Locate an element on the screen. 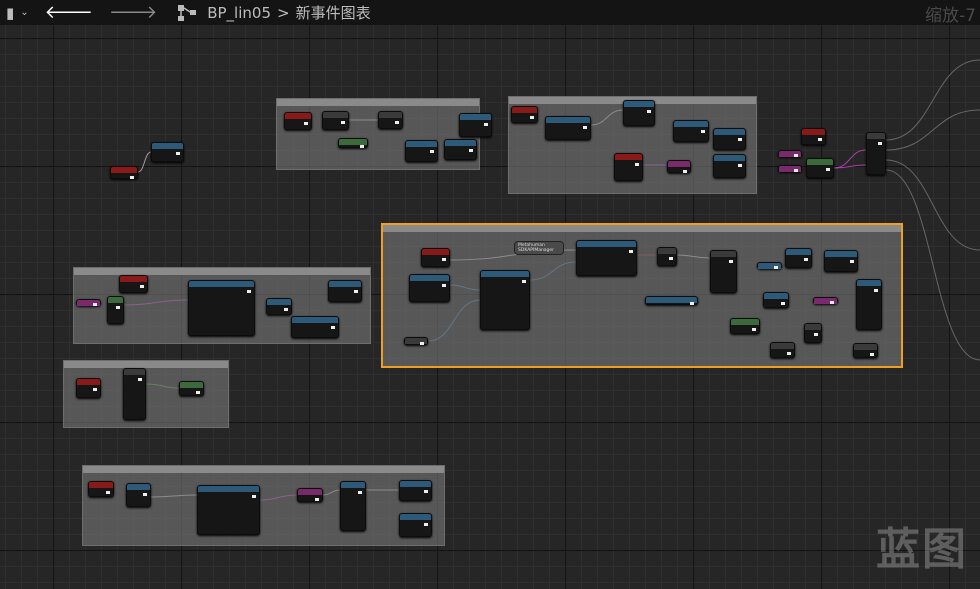 This screenshot has width=980, height=589. breadcrumb-graph: 新事件图表 is located at coordinates (333, 12).